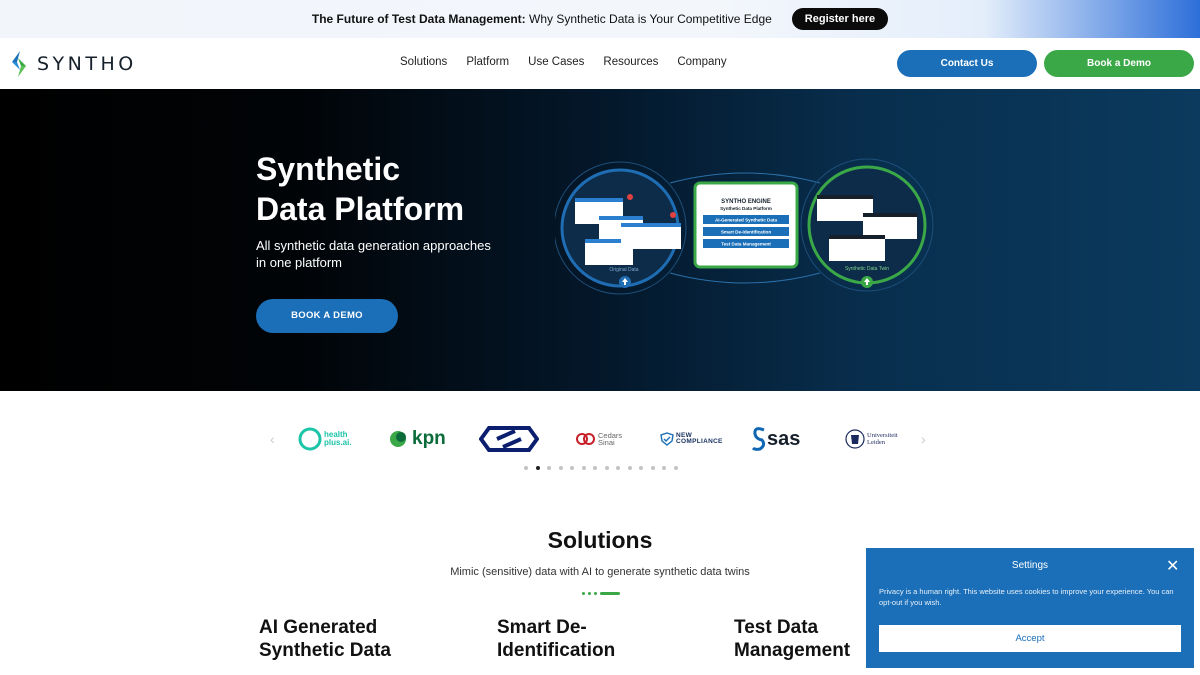  I want to click on engine-subtitle: Synthetic Data Platform, so click(746, 208).